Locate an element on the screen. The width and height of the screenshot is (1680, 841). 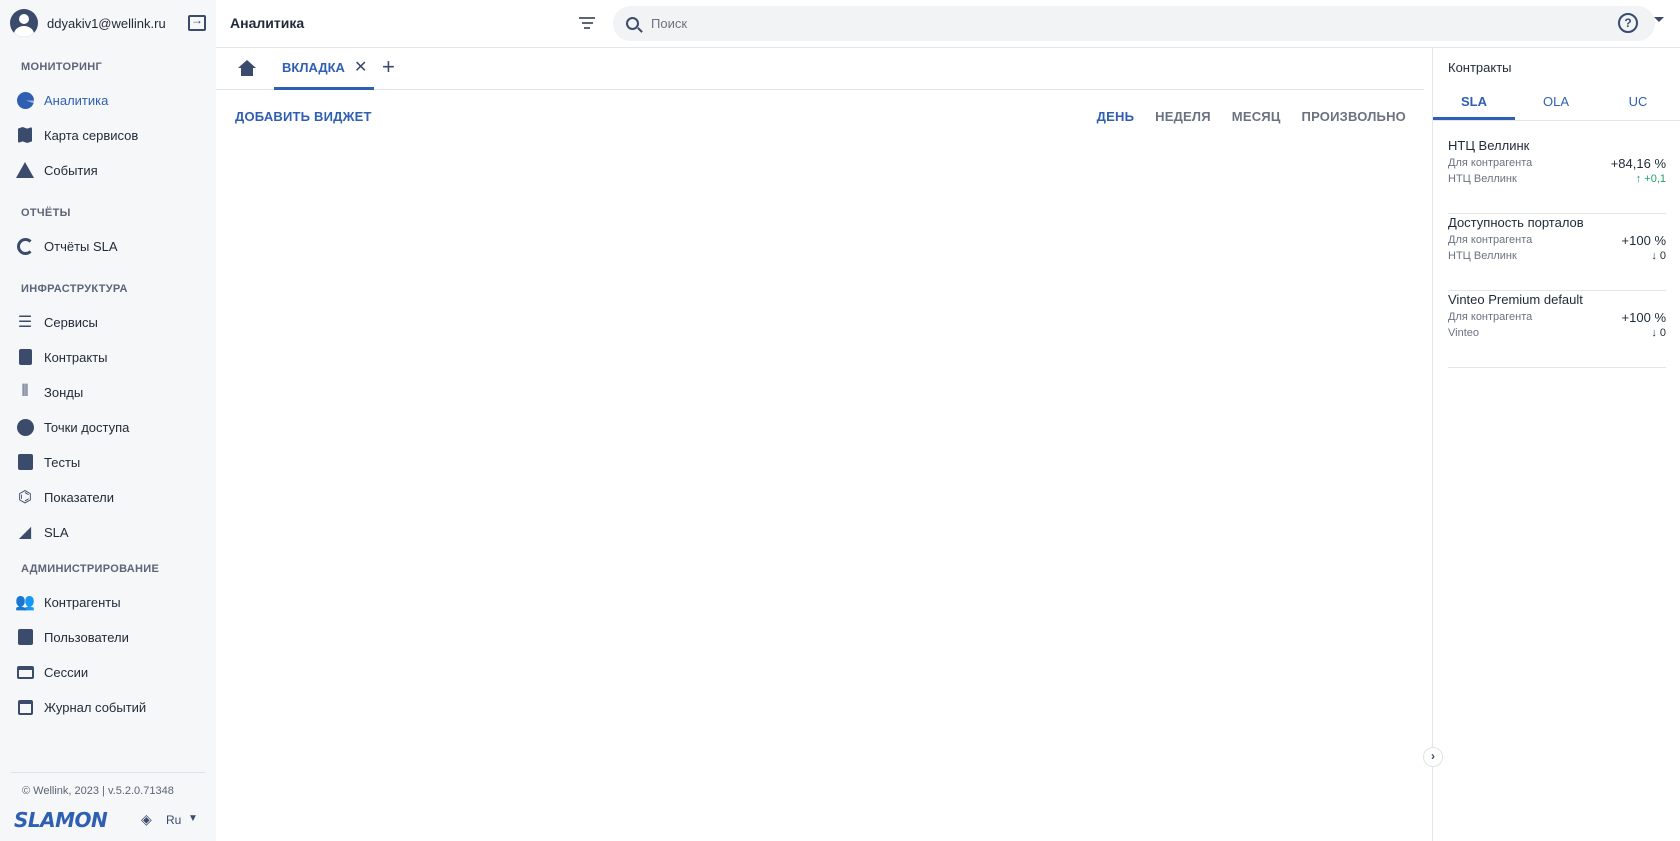
period-day: ДЕНЬ is located at coordinates (1115, 116).